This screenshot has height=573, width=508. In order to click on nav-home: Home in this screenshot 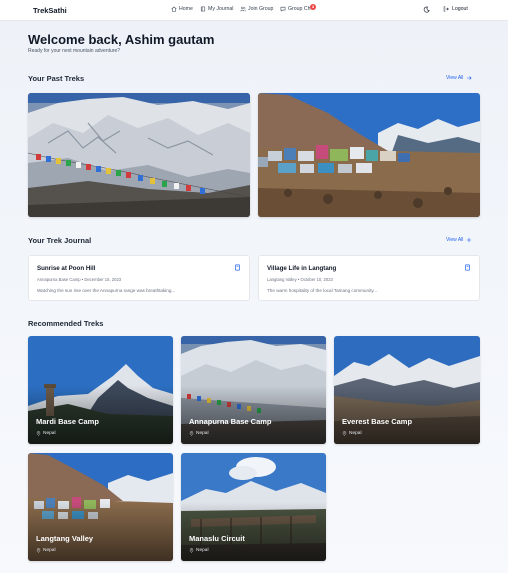, I will do `click(182, 9)`.